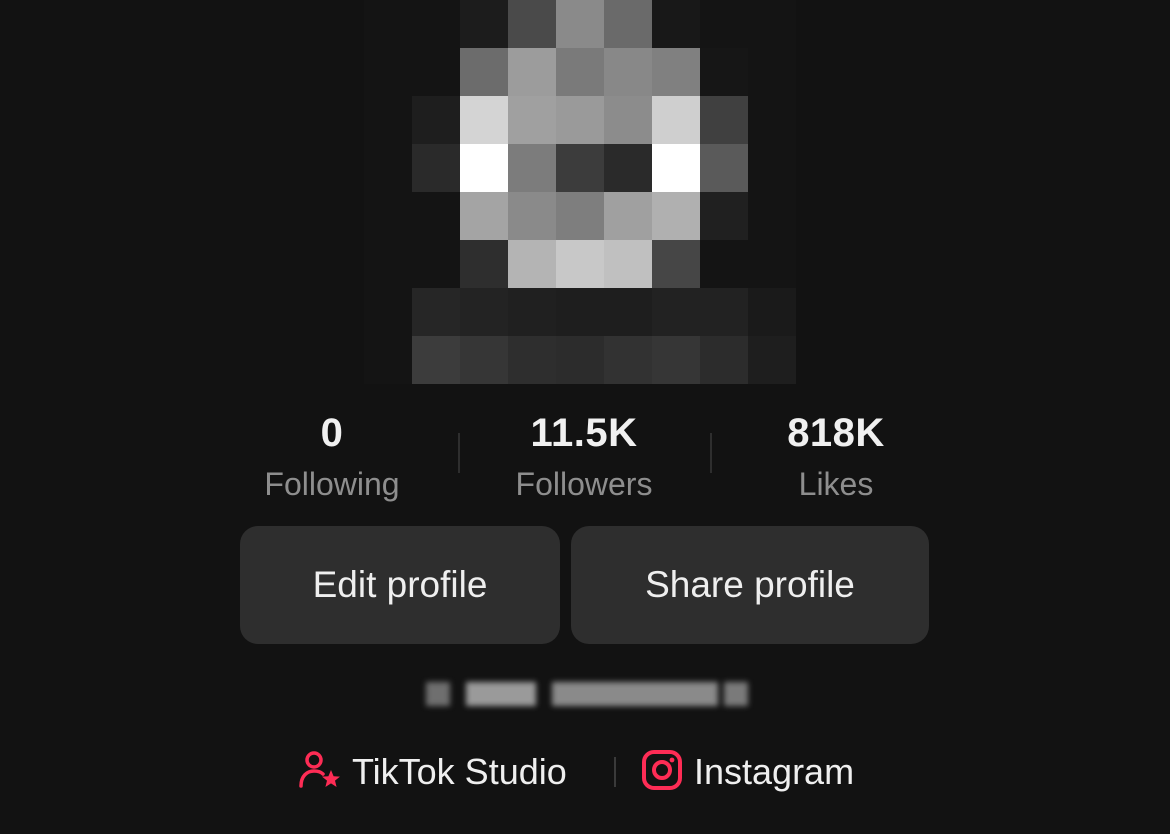 This screenshot has height=834, width=1170. Describe the element at coordinates (585, 772) in the screenshot. I see `profile-links: TikTok Studio Instagram` at that location.